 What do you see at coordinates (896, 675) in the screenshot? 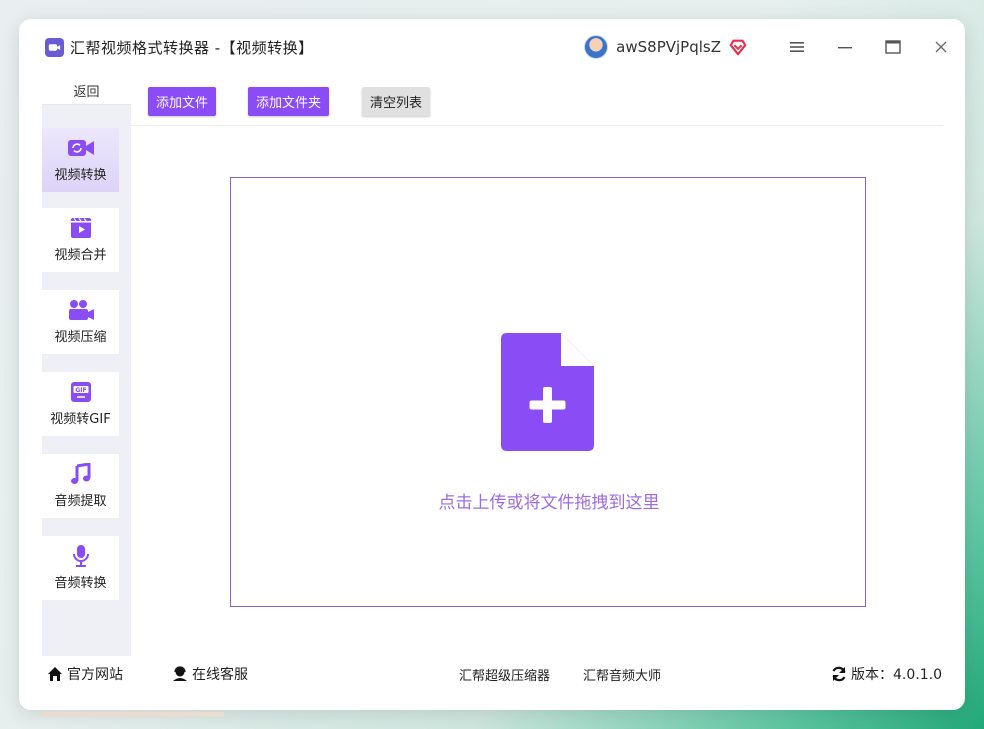
I see `version-label: 版本：4.0.1.0` at bounding box center [896, 675].